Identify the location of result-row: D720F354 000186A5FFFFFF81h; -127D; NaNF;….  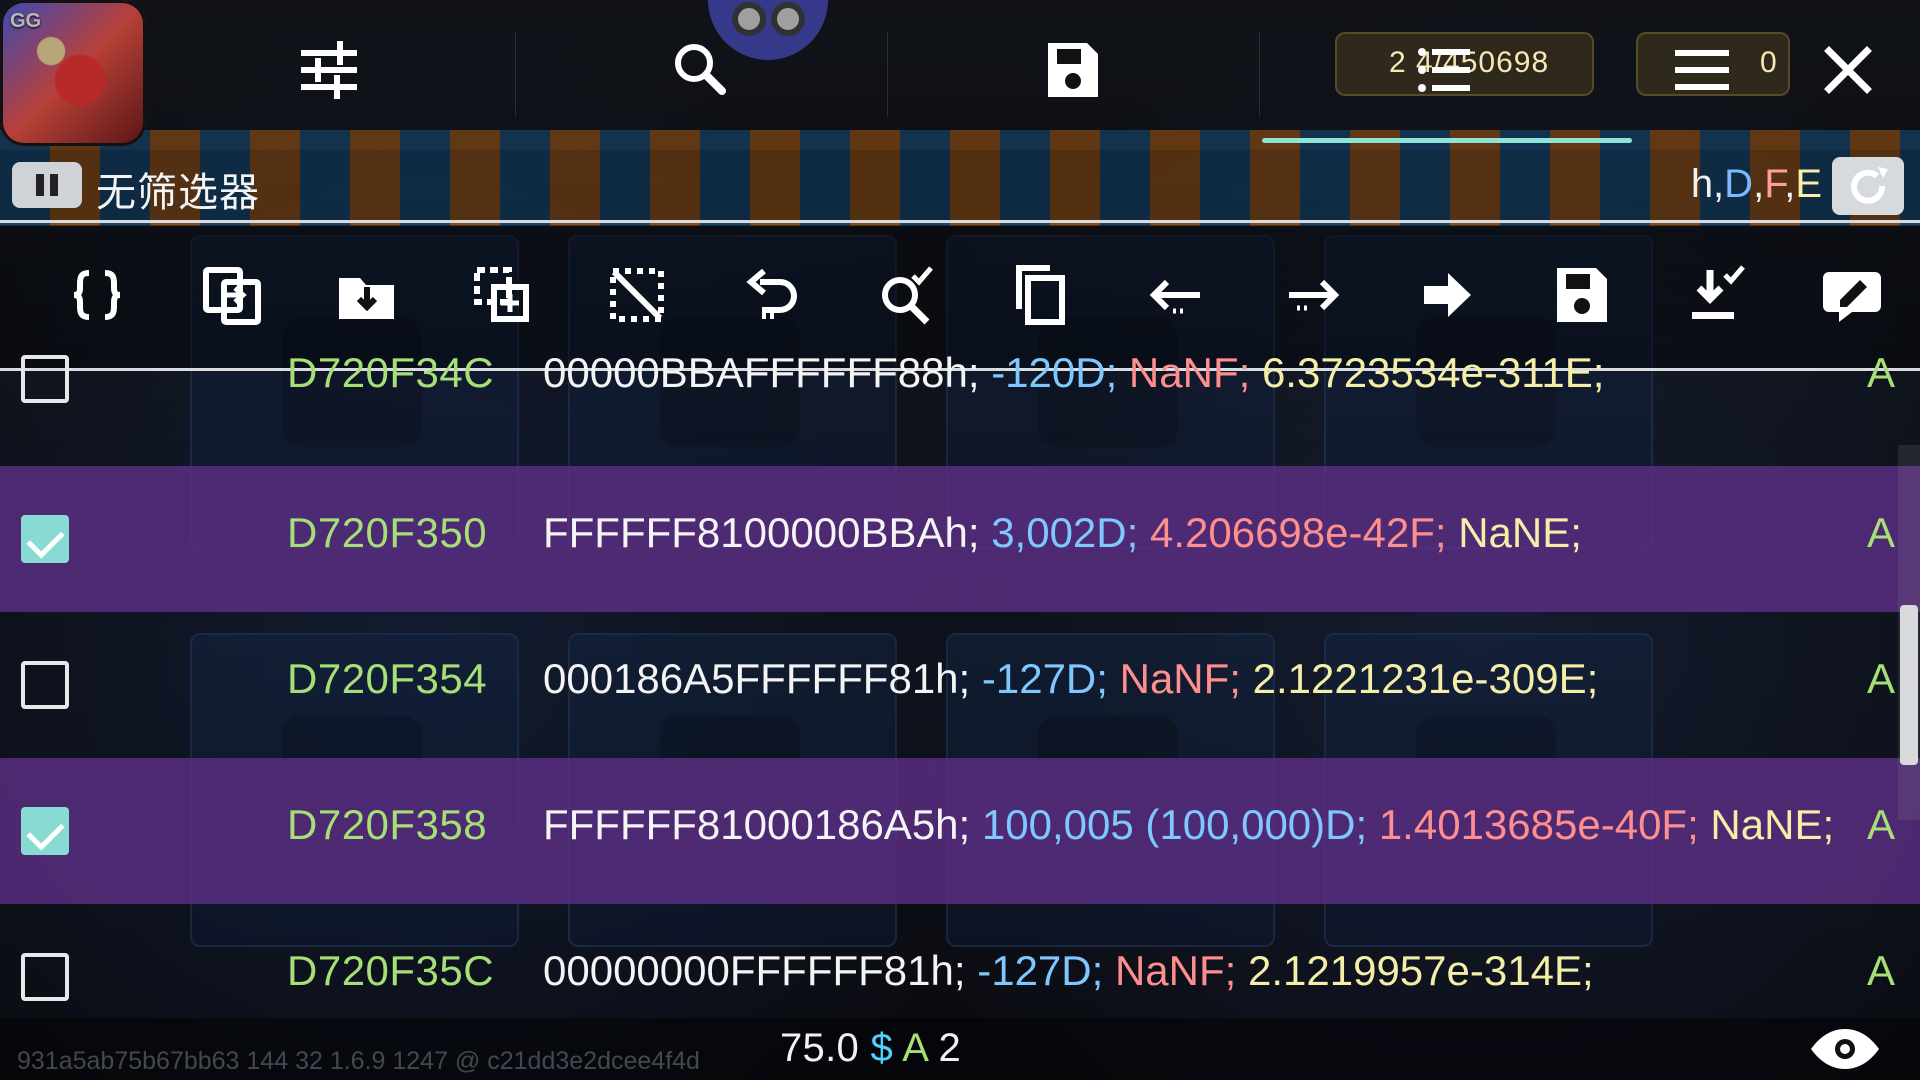
(960, 685).